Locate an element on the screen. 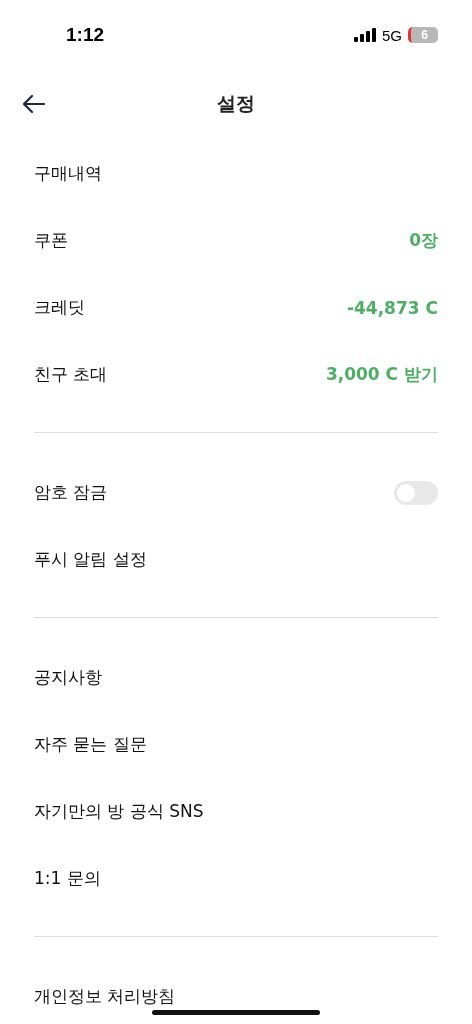  status-time: 1:12 is located at coordinates (85, 35).